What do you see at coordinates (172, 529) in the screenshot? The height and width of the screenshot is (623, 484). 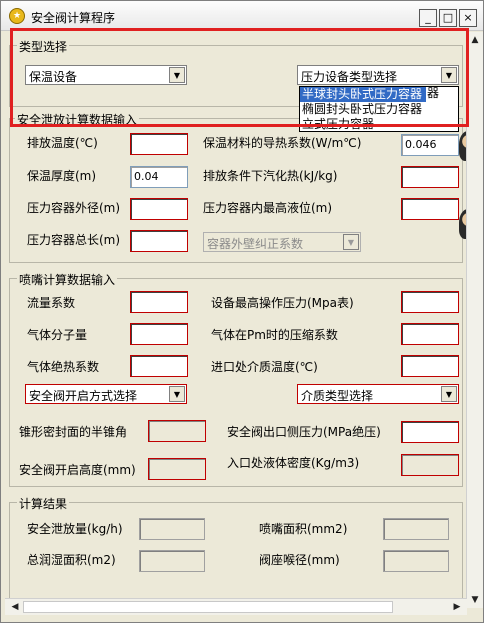 I see `relief-rate-output` at bounding box center [172, 529].